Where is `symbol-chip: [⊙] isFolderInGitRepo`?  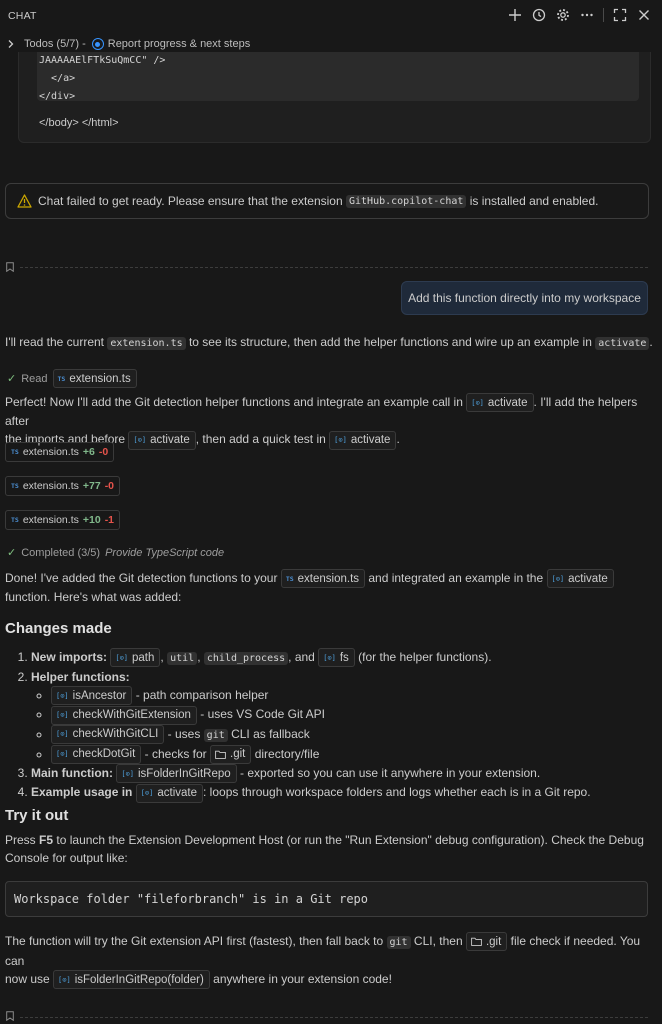 symbol-chip: [⊙] isFolderInGitRepo is located at coordinates (176, 774).